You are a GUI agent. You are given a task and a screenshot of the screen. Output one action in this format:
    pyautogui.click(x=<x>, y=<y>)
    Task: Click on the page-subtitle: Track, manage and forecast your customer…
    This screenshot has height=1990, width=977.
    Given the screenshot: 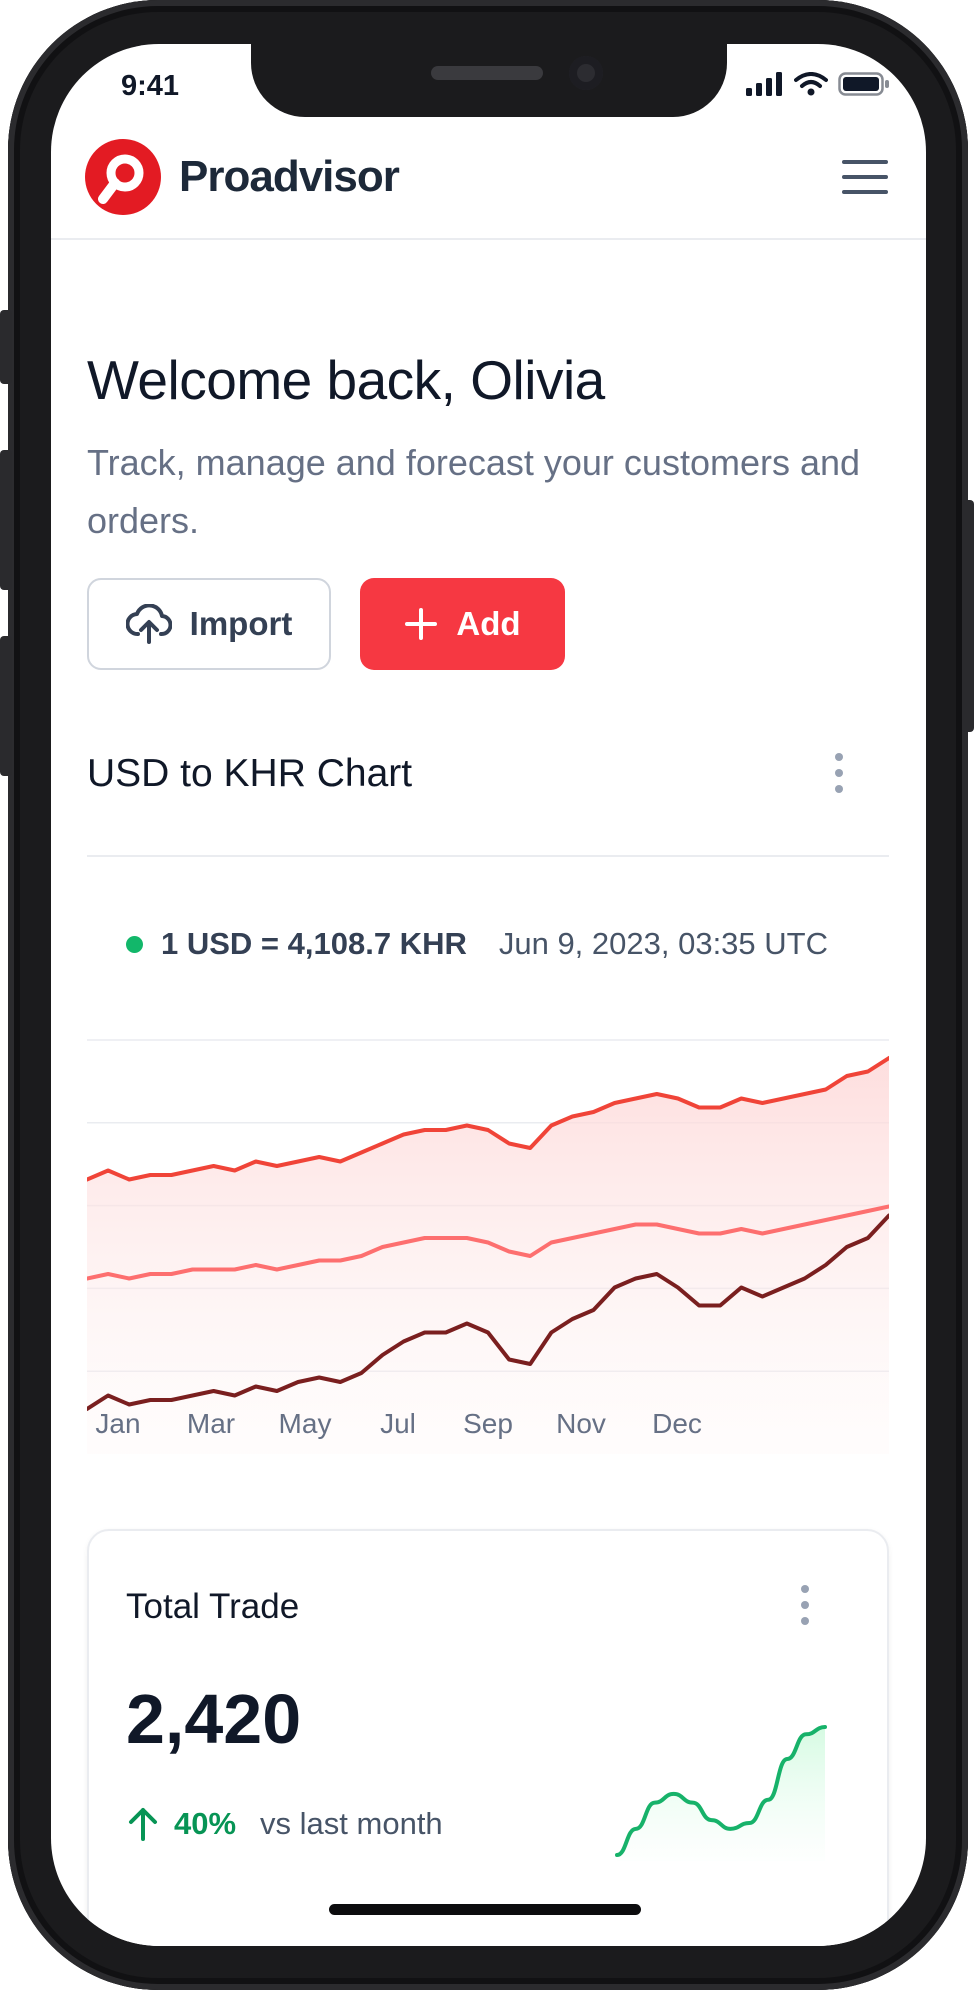 What is the action you would take?
    pyautogui.click(x=474, y=491)
    